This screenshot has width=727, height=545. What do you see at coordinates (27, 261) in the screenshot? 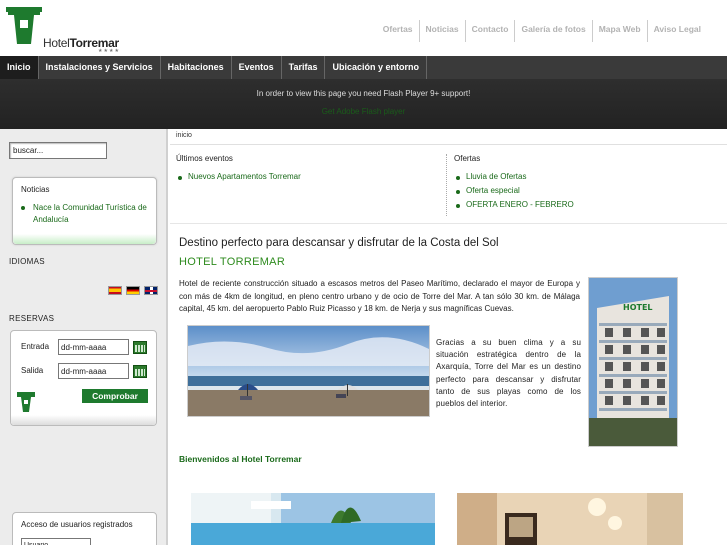
I see `idiomas-label: IDIOMAS` at bounding box center [27, 261].